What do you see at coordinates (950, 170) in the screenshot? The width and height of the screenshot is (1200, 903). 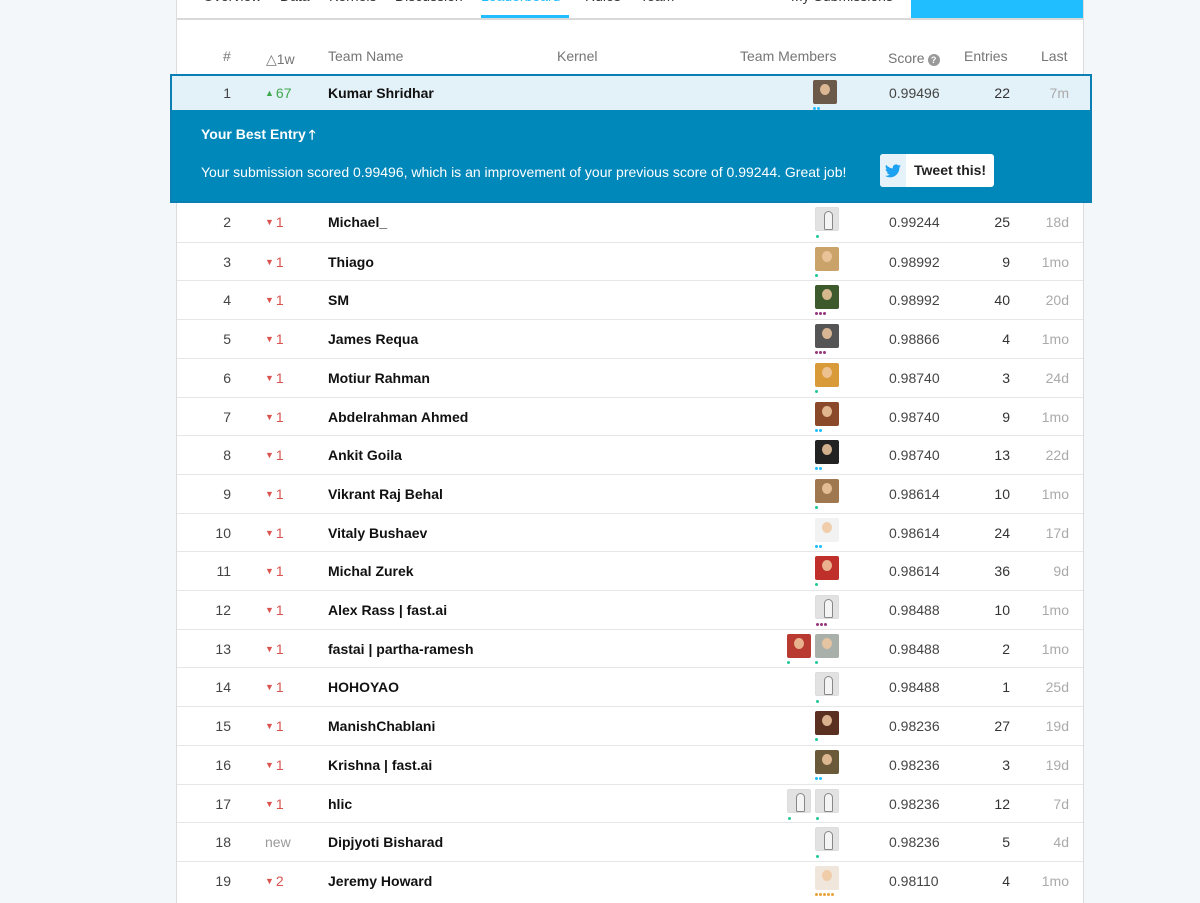 I see `tweet-label: Tweet this!` at bounding box center [950, 170].